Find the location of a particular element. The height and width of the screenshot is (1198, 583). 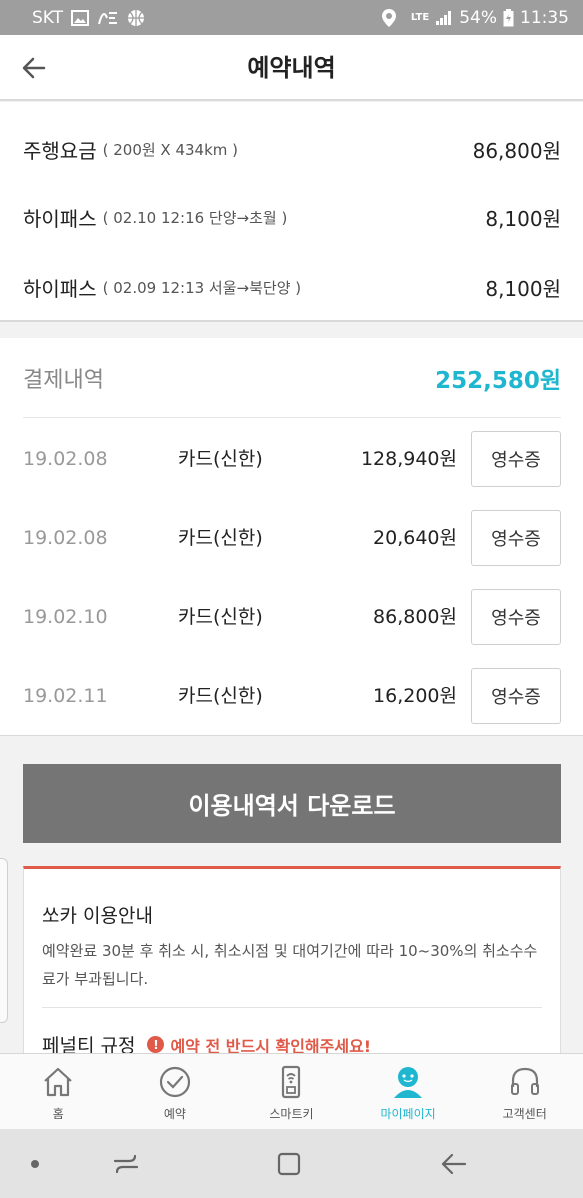

dot-icon is located at coordinates (35, 1164).